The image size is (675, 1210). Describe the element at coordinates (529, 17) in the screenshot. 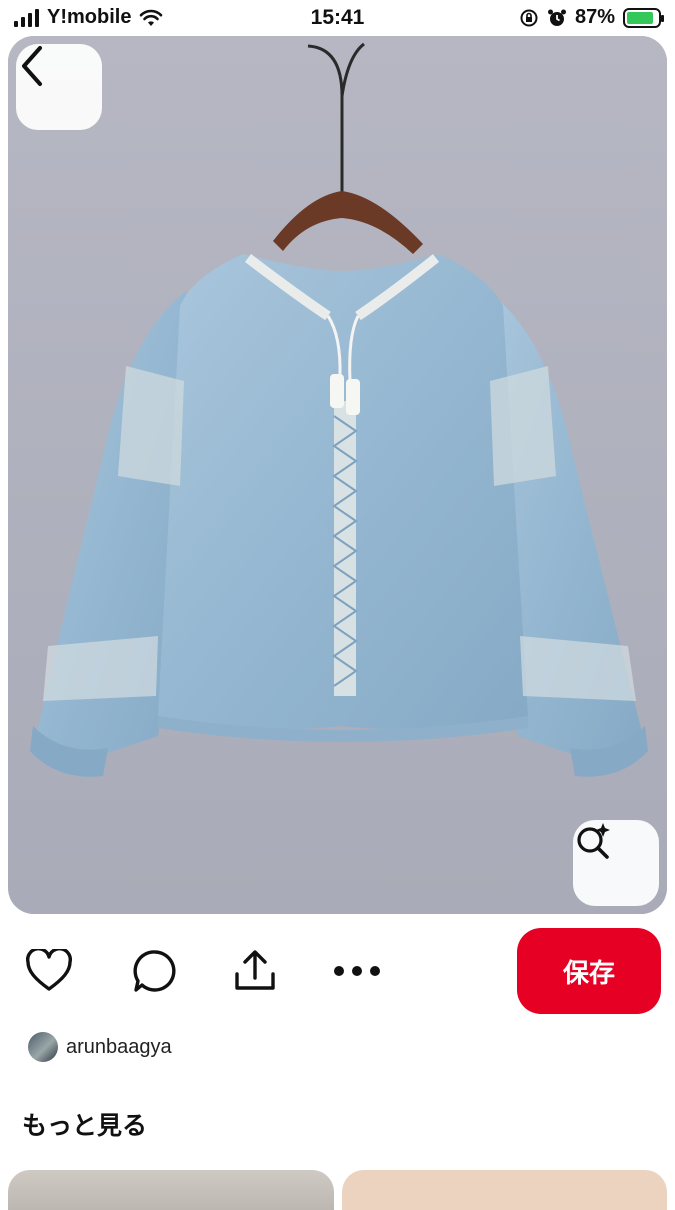

I see `orientation-lock-icon` at that location.